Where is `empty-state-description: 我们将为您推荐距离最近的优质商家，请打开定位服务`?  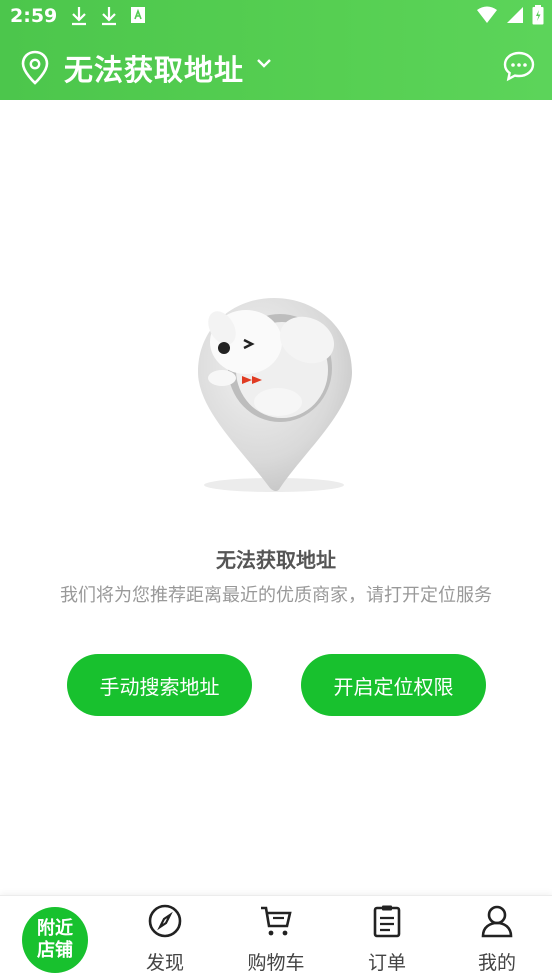 empty-state-description: 我们将为您推荐距离最近的优质商家，请打开定位服务 is located at coordinates (276, 595).